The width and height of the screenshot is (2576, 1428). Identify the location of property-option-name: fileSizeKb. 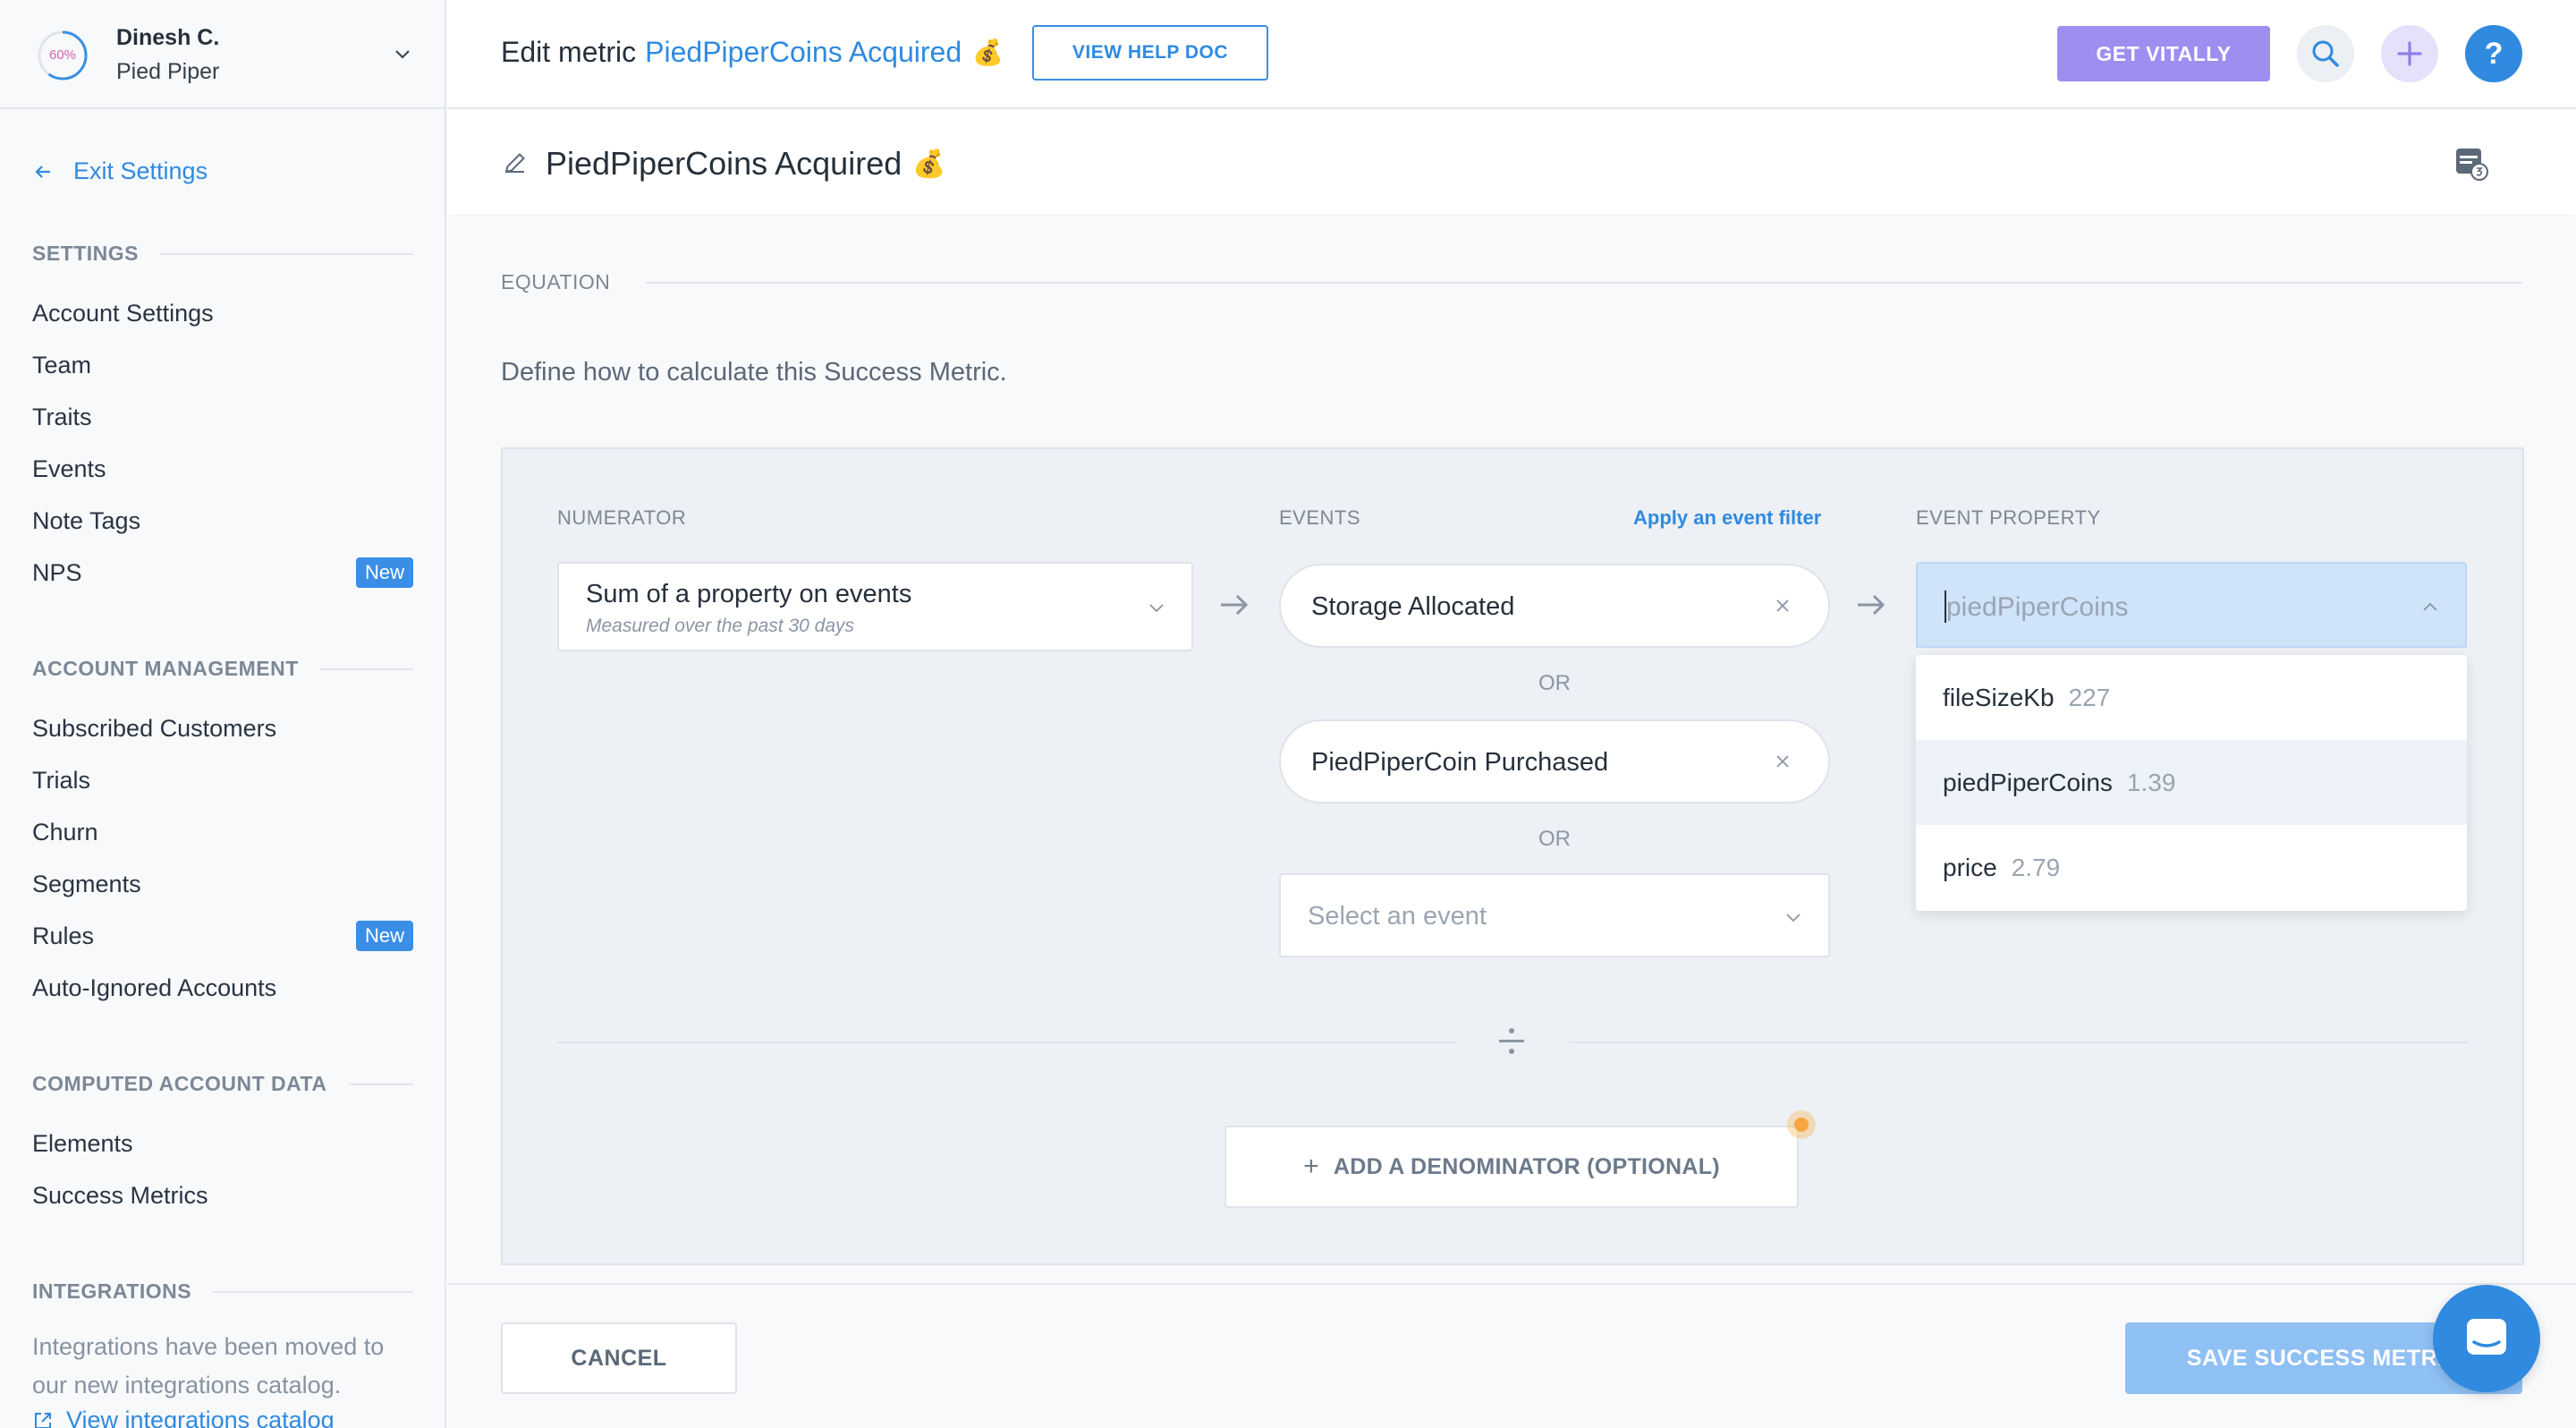
(1999, 697).